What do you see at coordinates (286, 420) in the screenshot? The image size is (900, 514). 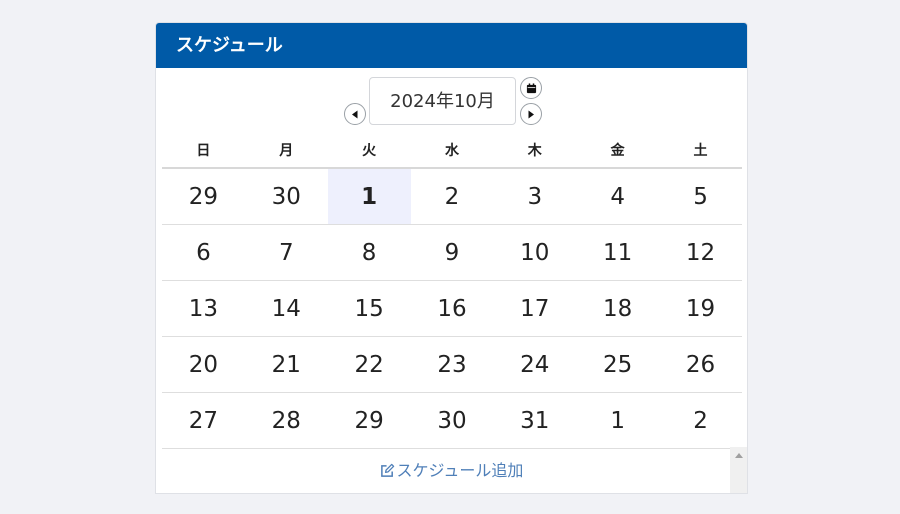 I see `calendar-day-cell: 28` at bounding box center [286, 420].